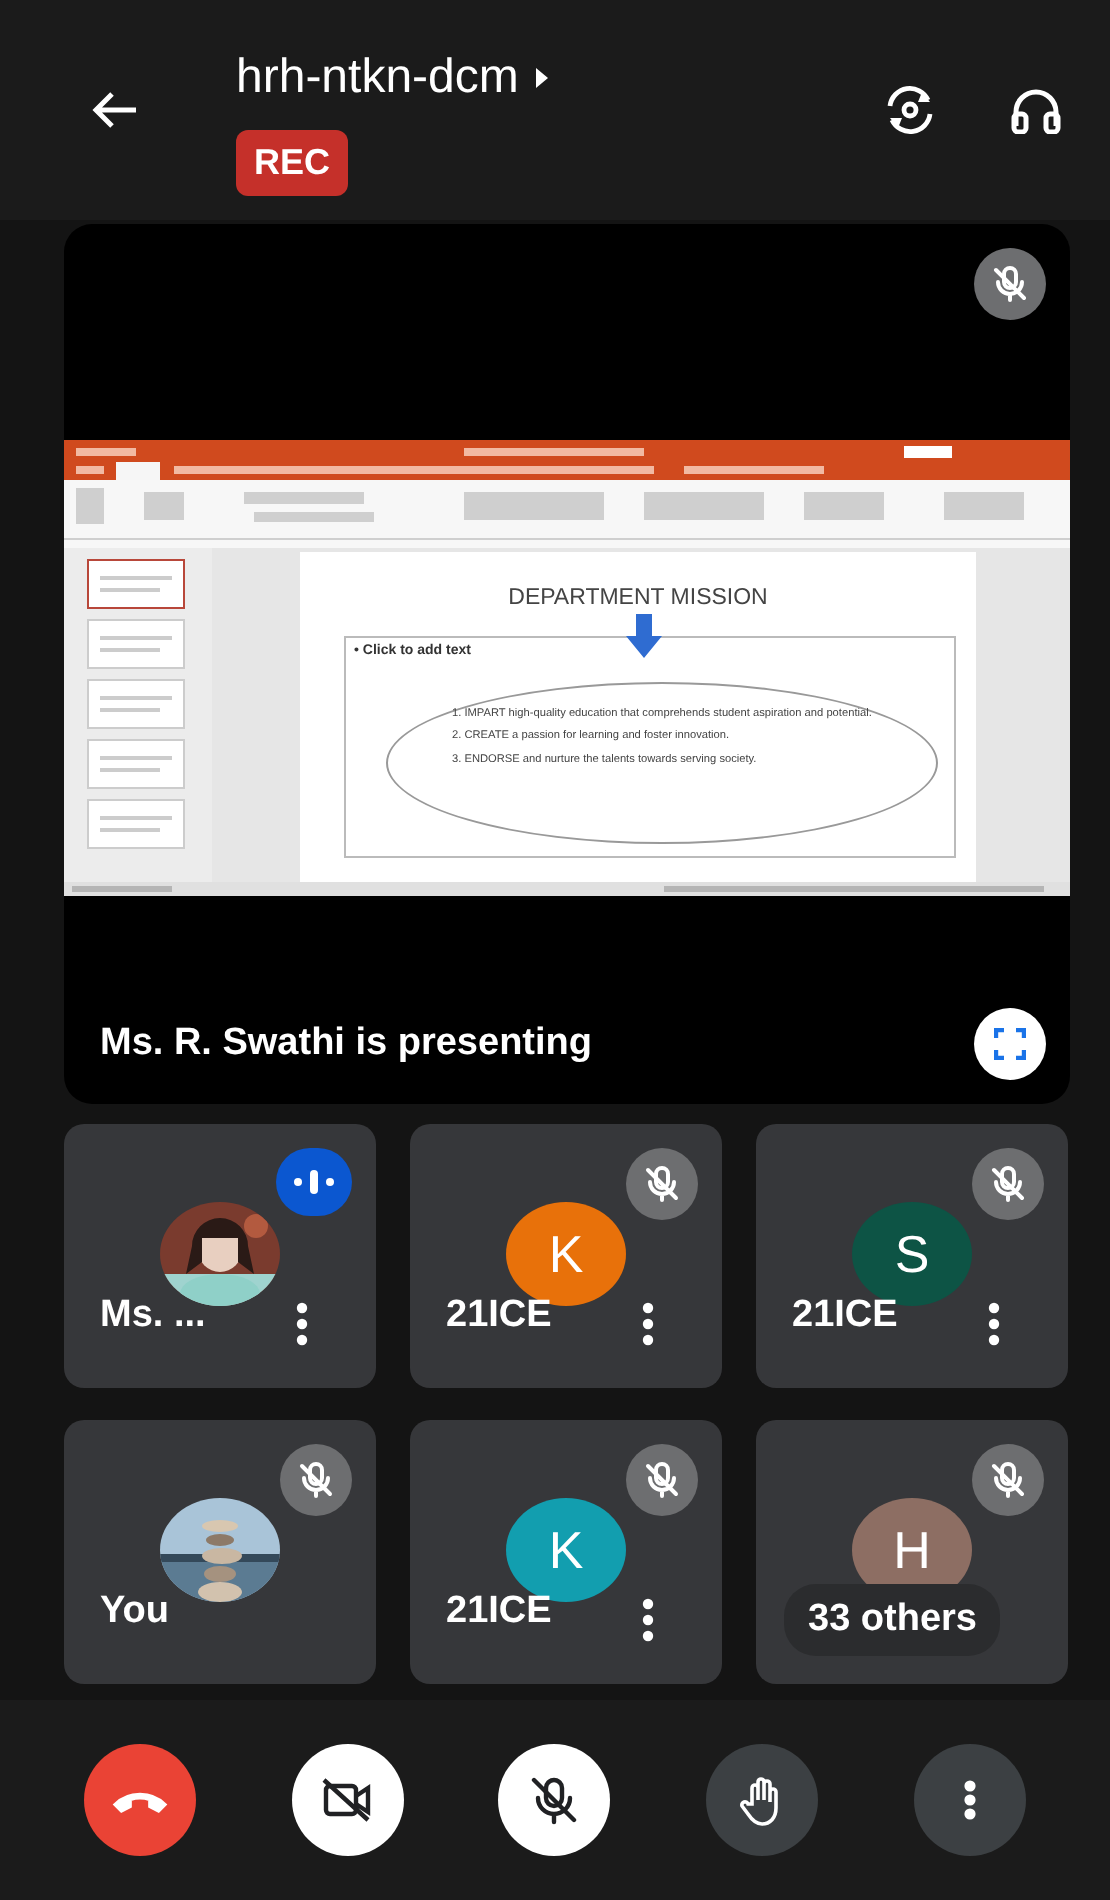  I want to click on recording-badge: REC, so click(292, 162).